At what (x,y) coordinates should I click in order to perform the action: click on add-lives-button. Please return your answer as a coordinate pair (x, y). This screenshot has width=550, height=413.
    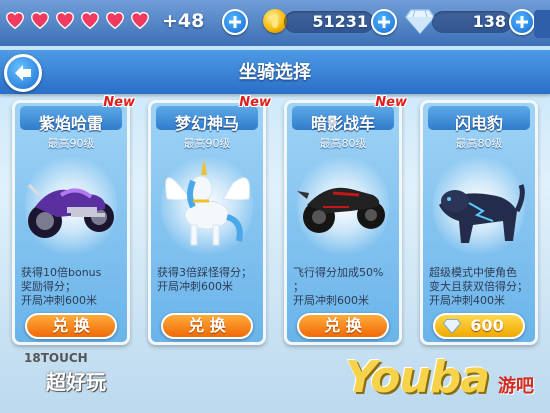
    Looking at the image, I should click on (235, 22).